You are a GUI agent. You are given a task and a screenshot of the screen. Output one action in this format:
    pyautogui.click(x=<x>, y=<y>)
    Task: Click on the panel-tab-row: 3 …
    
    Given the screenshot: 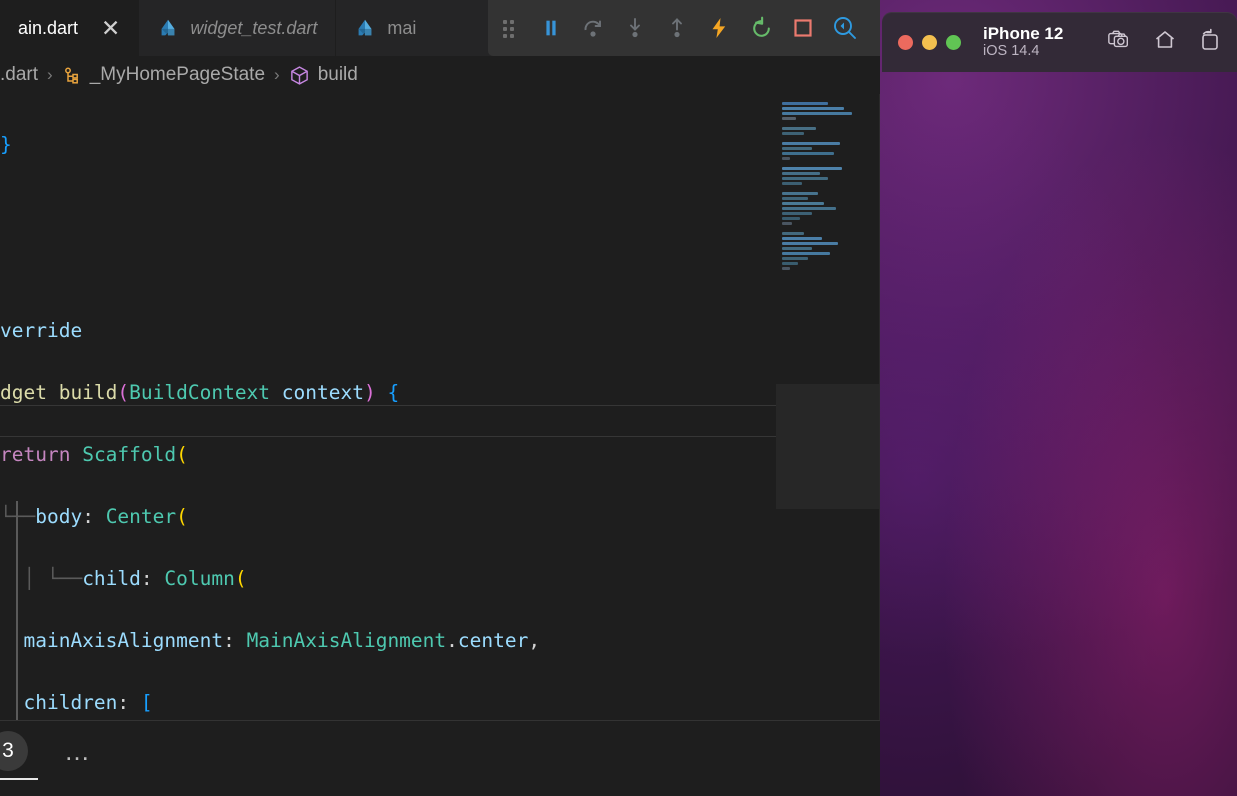 What is the action you would take?
    pyautogui.click(x=46, y=753)
    